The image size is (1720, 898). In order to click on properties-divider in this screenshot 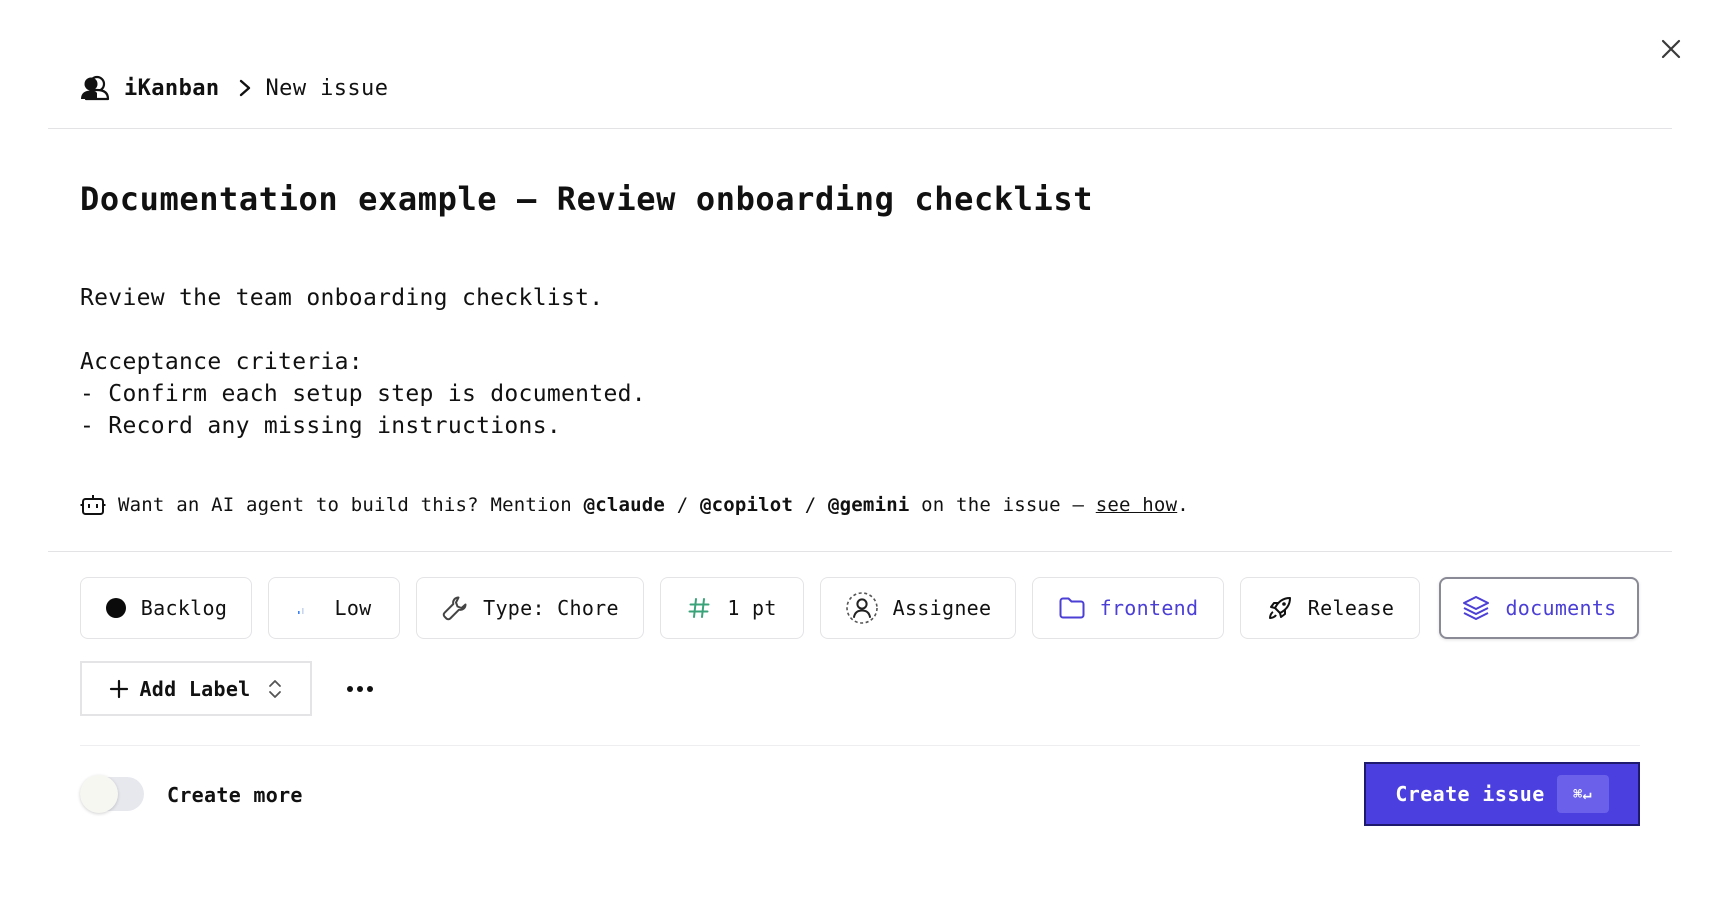, I will do `click(860, 551)`.